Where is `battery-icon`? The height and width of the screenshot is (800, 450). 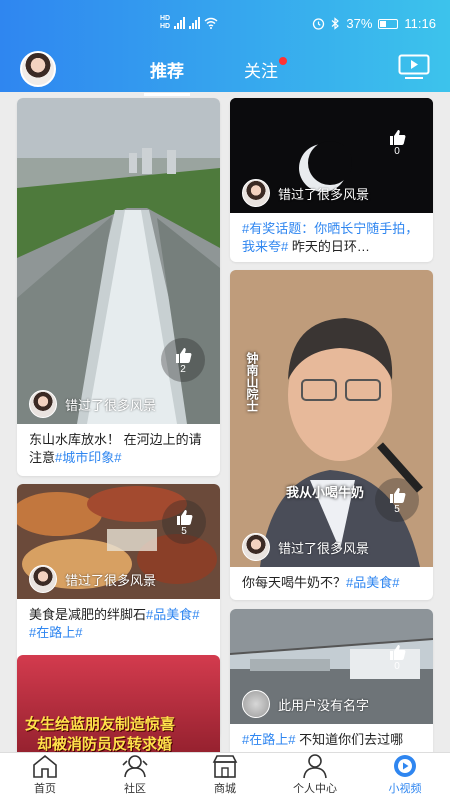 battery-icon is located at coordinates (388, 23).